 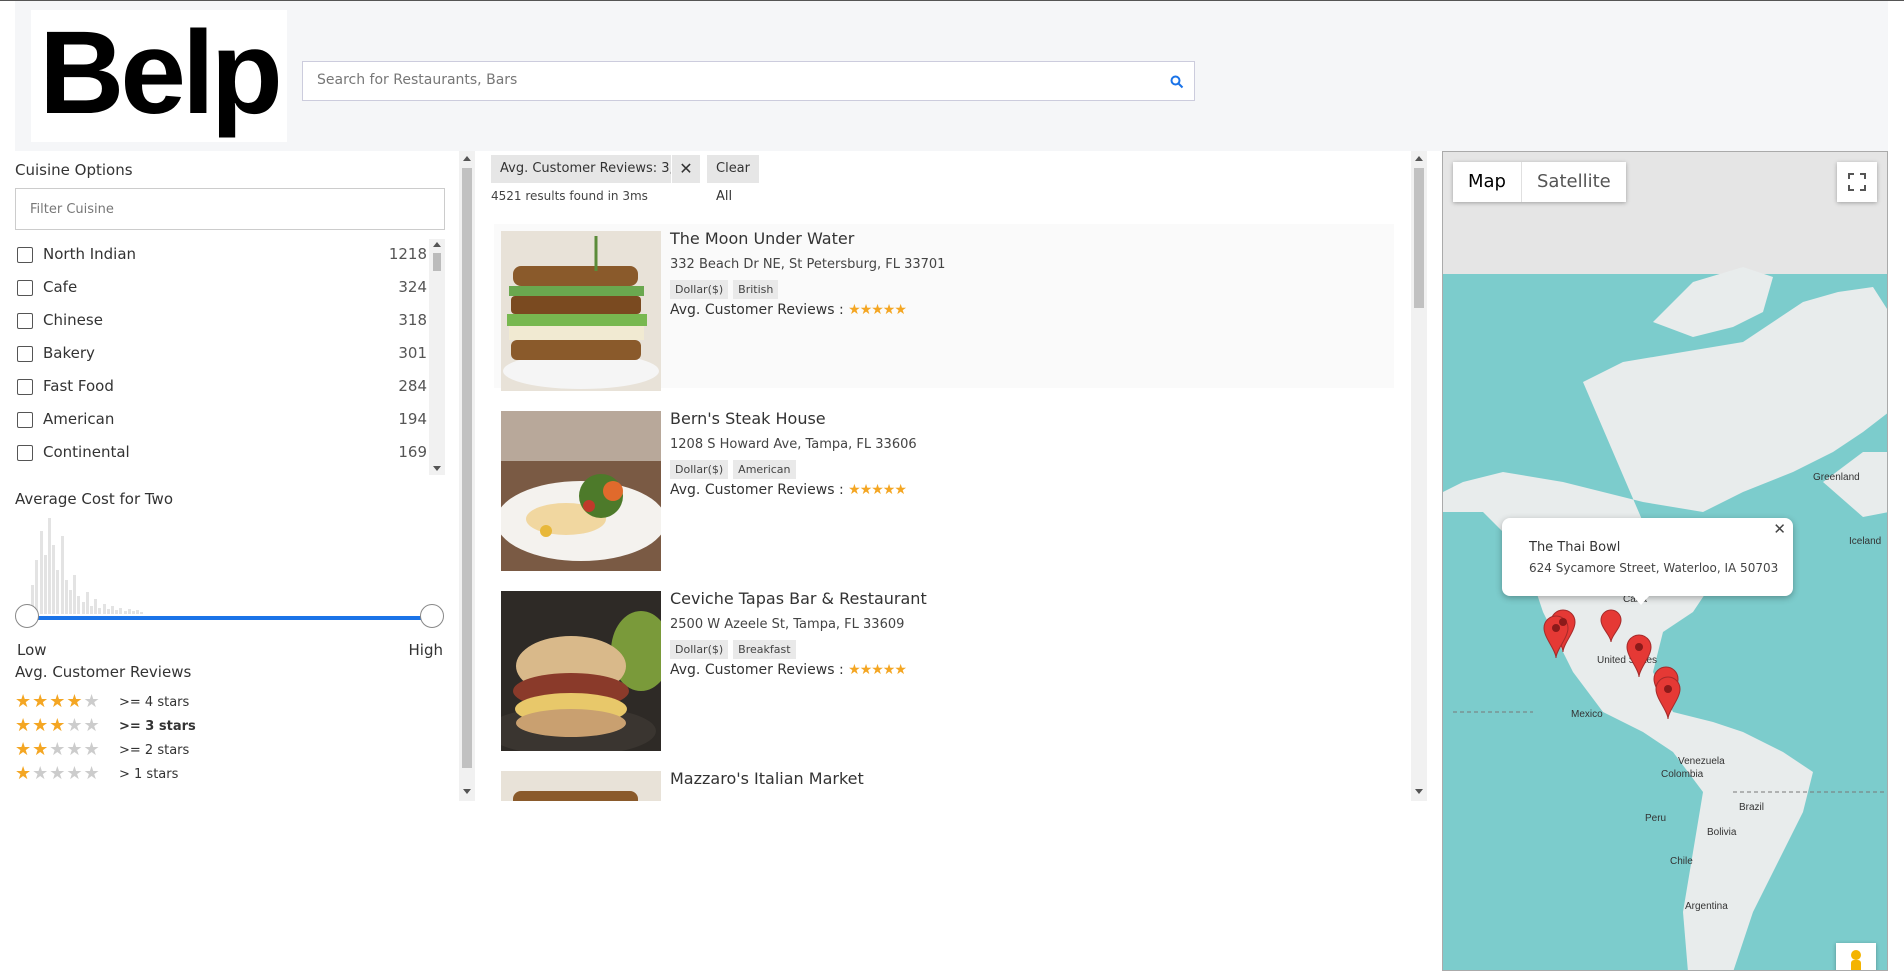 I want to click on logo: Belp, so click(x=159, y=76).